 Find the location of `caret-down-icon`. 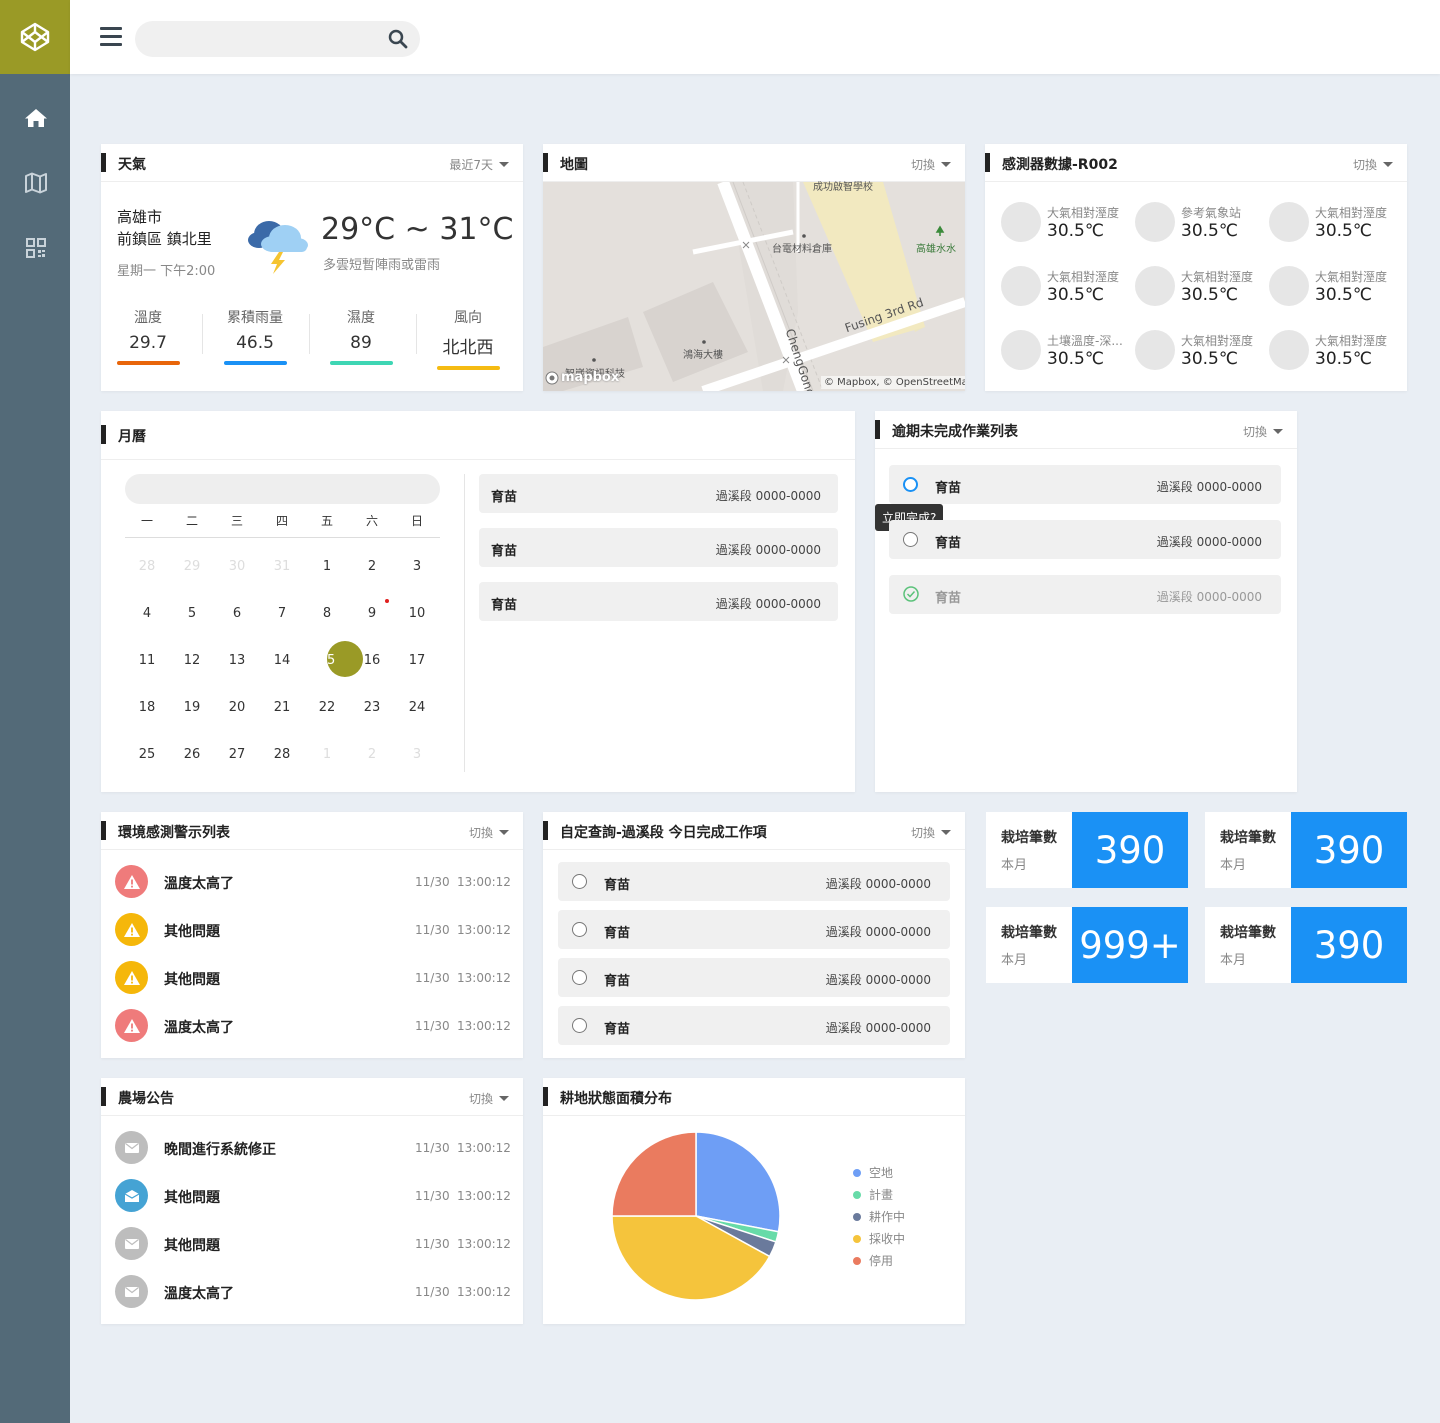

caret-down-icon is located at coordinates (1278, 431).